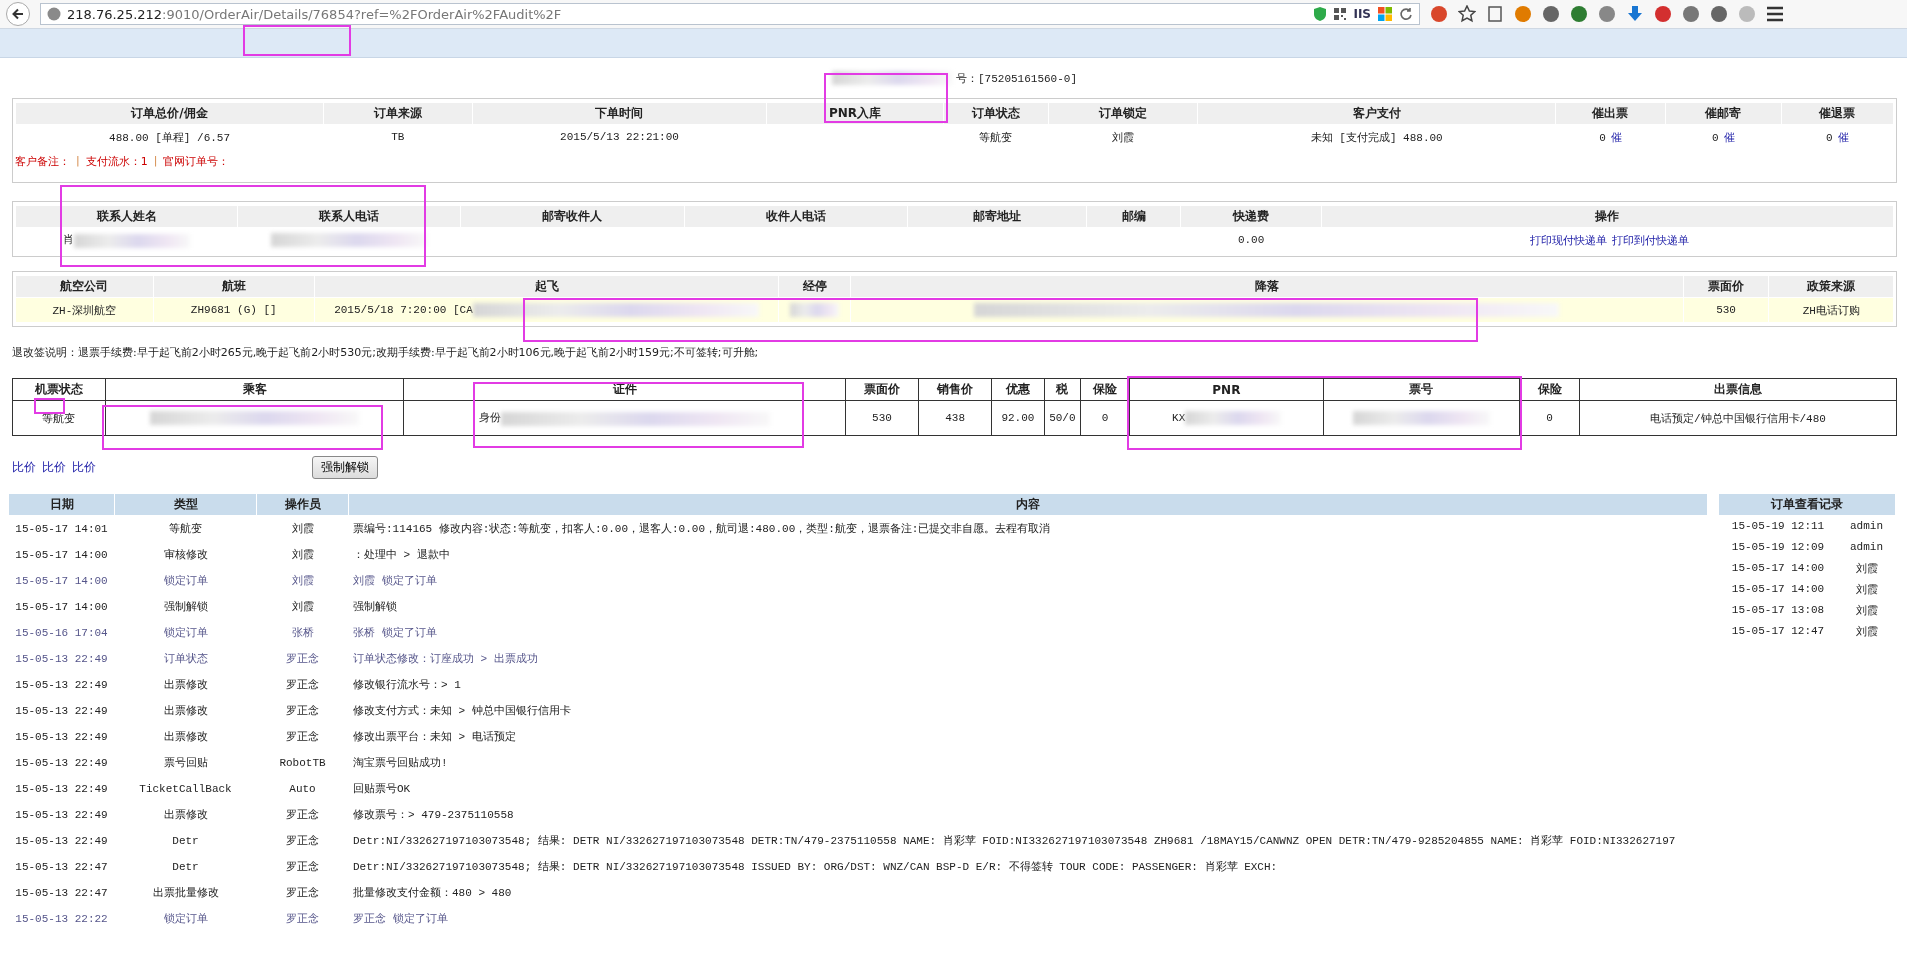 This screenshot has width=1907, height=969. What do you see at coordinates (1179, 417) in the screenshot?
I see `cell-text: KX` at bounding box center [1179, 417].